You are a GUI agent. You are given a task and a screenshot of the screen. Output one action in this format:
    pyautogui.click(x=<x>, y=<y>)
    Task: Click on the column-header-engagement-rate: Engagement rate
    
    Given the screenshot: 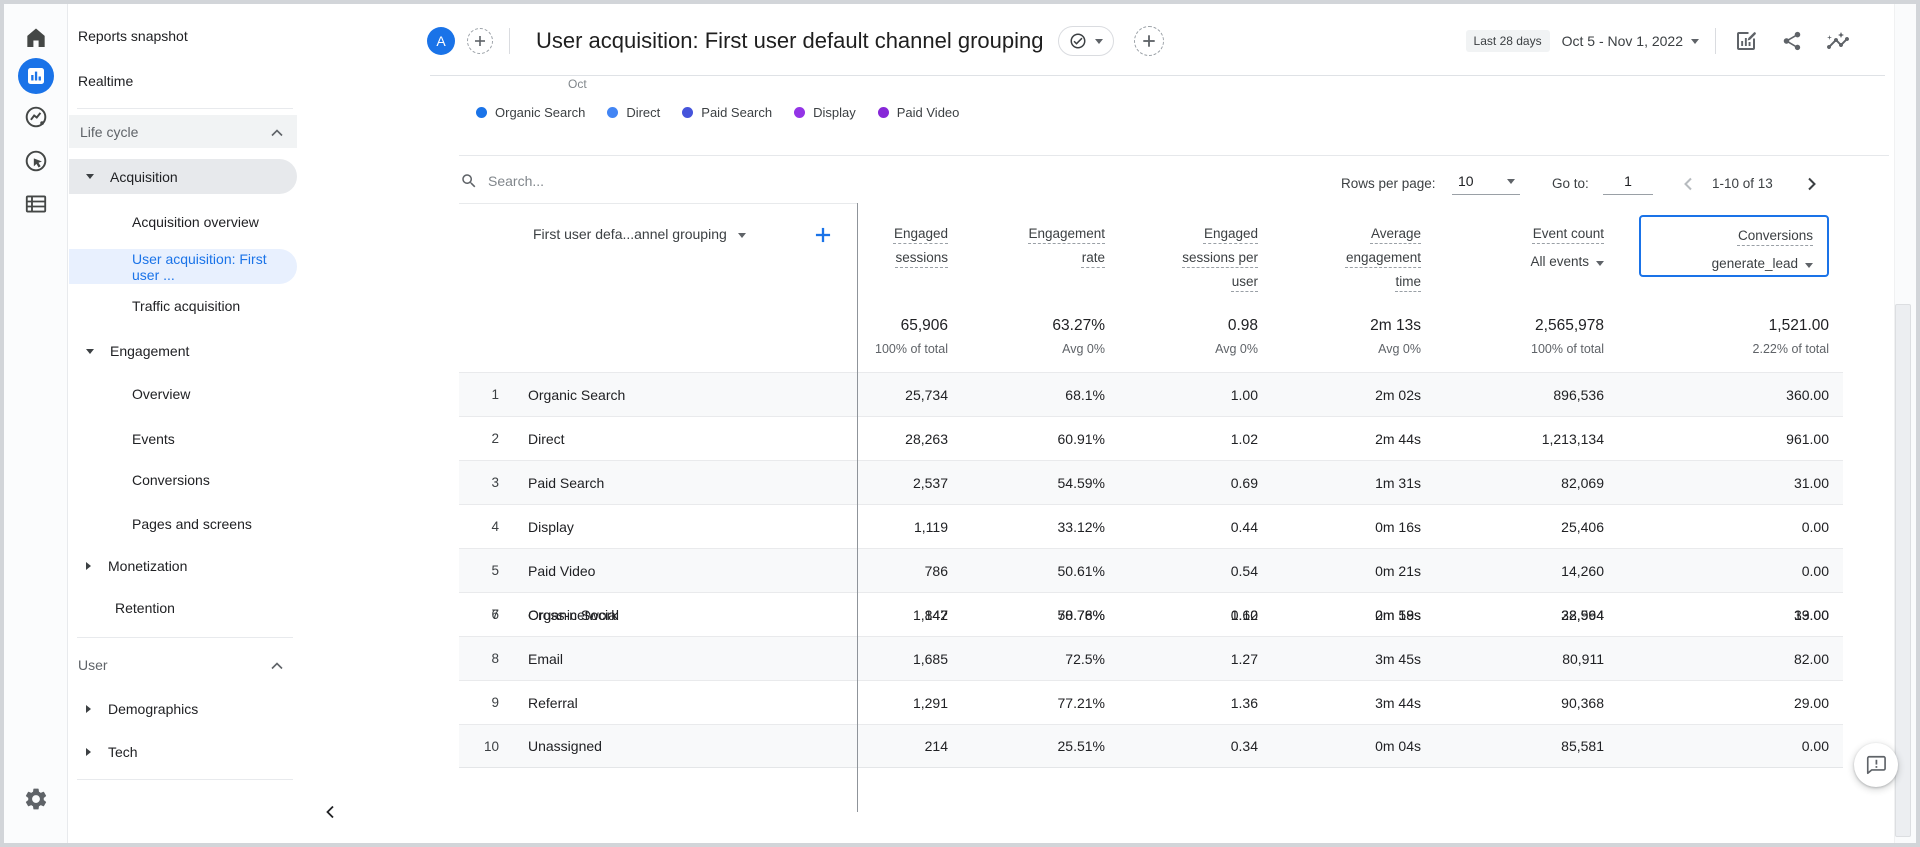 What is the action you would take?
    pyautogui.click(x=1040, y=251)
    